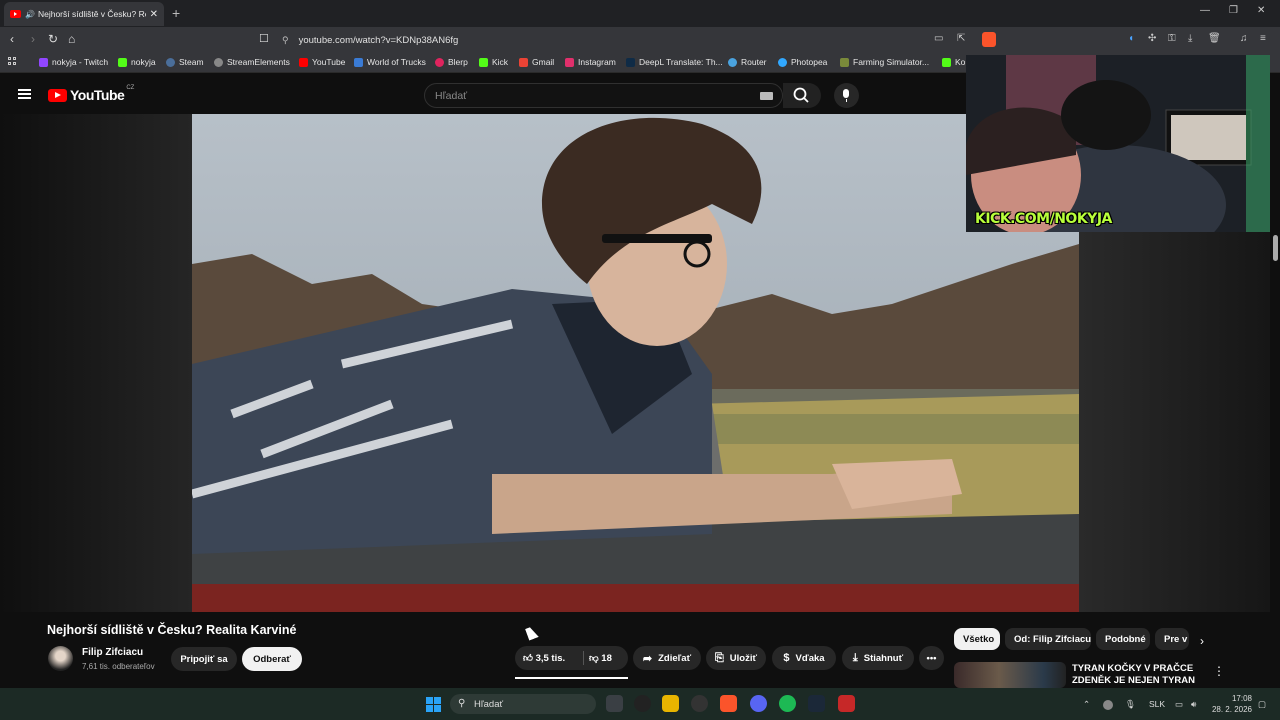 The image size is (1280, 720). What do you see at coordinates (728, 703) in the screenshot?
I see `brave-browser-icon` at bounding box center [728, 703].